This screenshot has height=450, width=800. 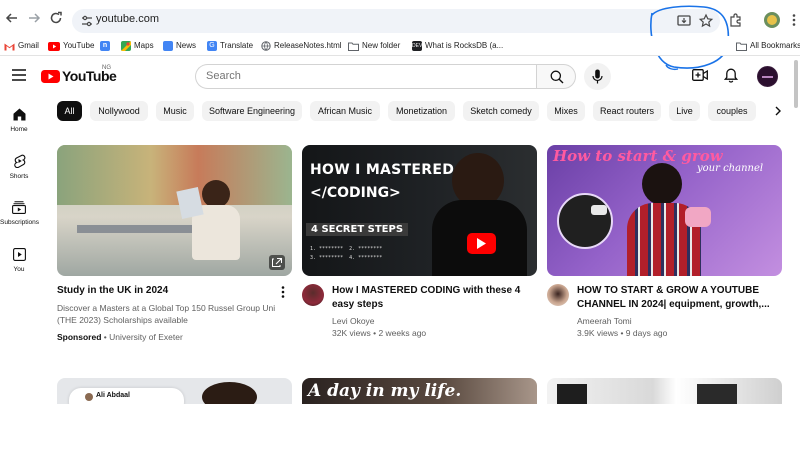 I want to click on bookmark-maps: Maps, so click(x=137, y=46).